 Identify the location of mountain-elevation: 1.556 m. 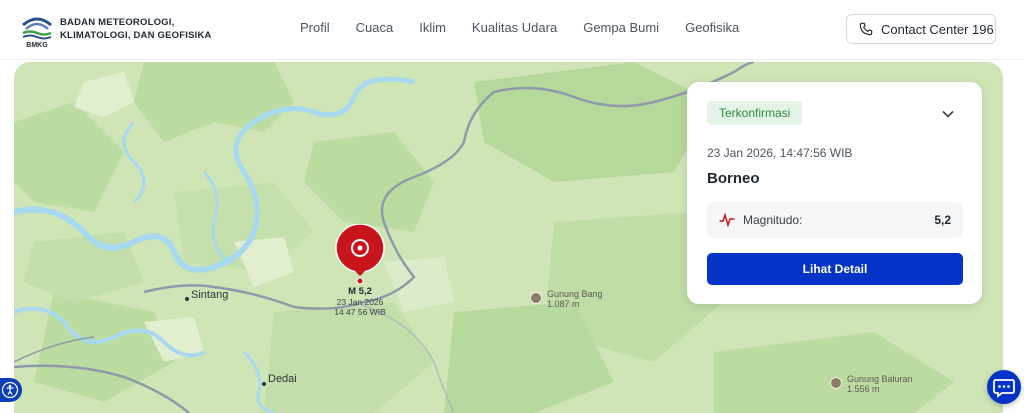
(863, 389).